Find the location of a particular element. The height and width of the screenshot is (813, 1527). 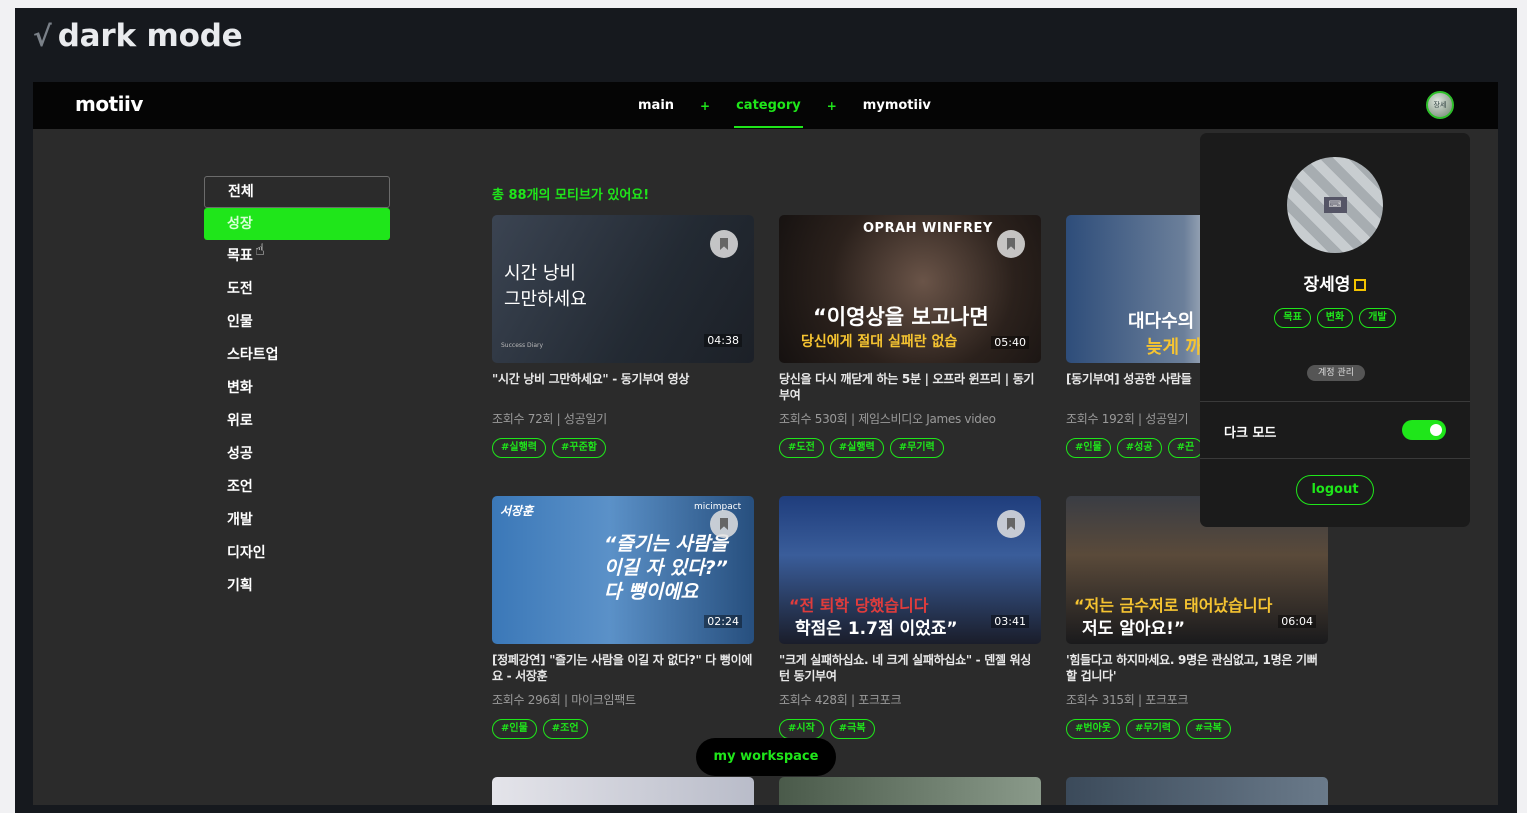

nav-main: main is located at coordinates (656, 105).